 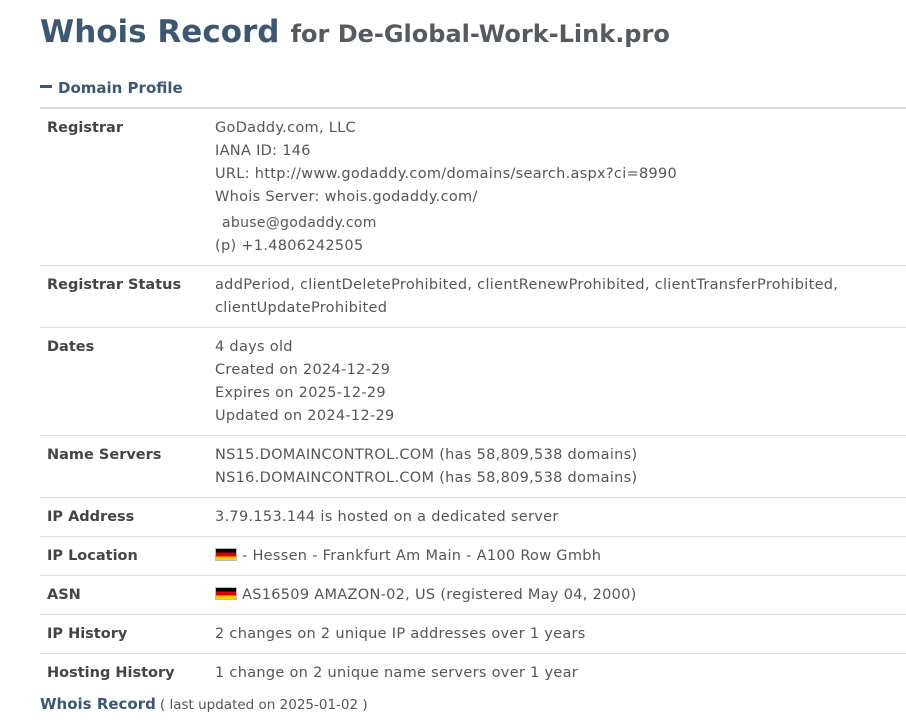 I want to click on dates-label: Dates, so click(x=127, y=381).